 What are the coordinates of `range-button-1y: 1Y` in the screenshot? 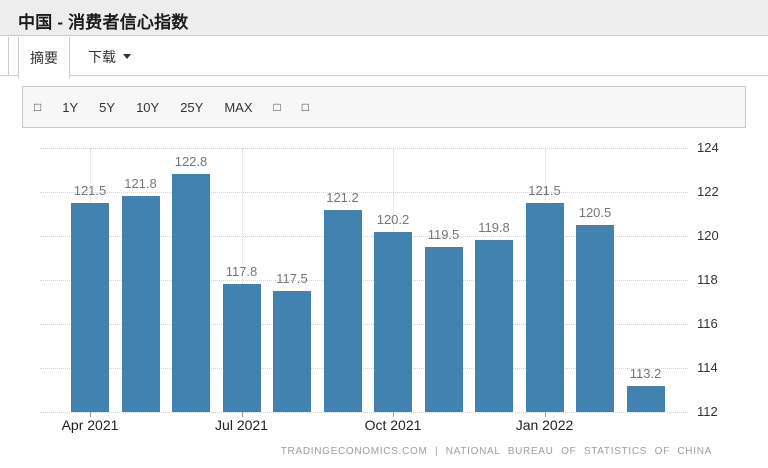 It's located at (70, 107).